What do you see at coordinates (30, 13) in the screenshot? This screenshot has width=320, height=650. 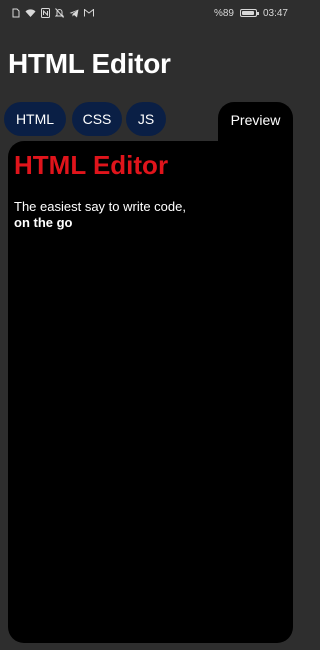 I see `wifi-icon` at bounding box center [30, 13].